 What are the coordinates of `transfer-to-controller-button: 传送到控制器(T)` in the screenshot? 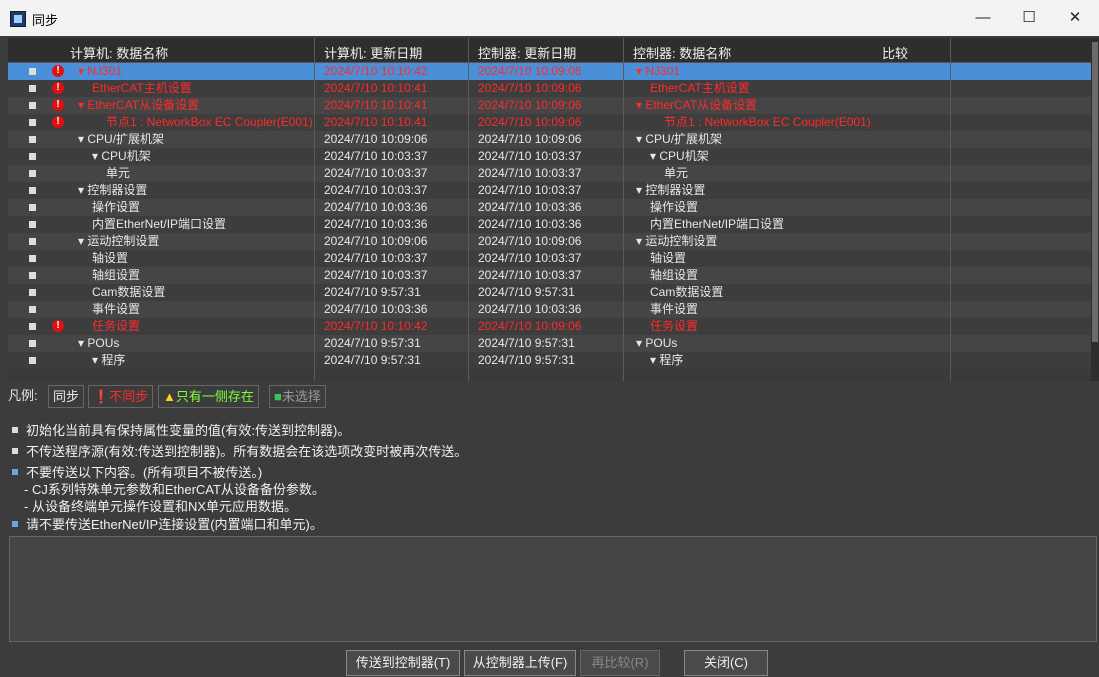 It's located at (403, 663).